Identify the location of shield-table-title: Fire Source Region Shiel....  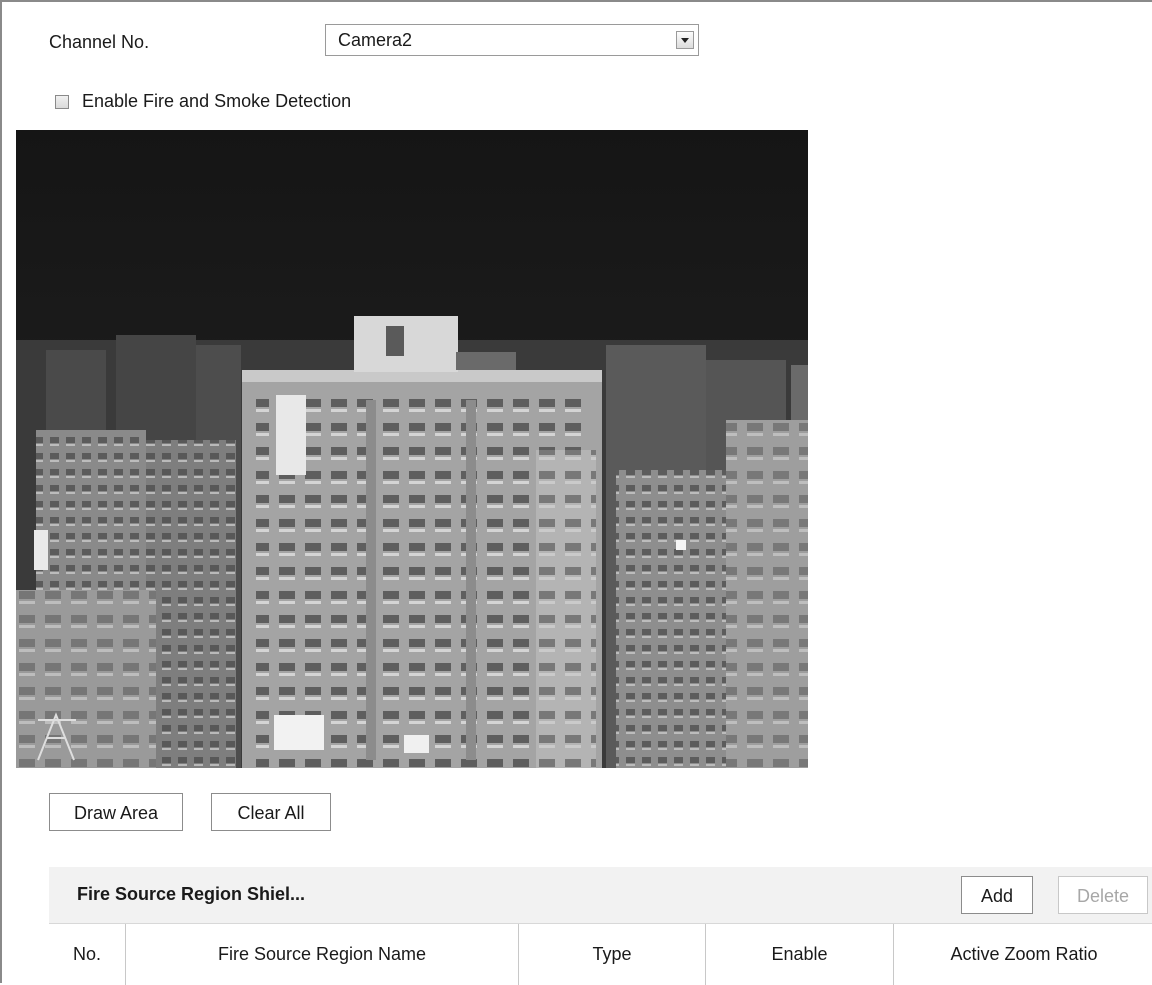
(191, 894).